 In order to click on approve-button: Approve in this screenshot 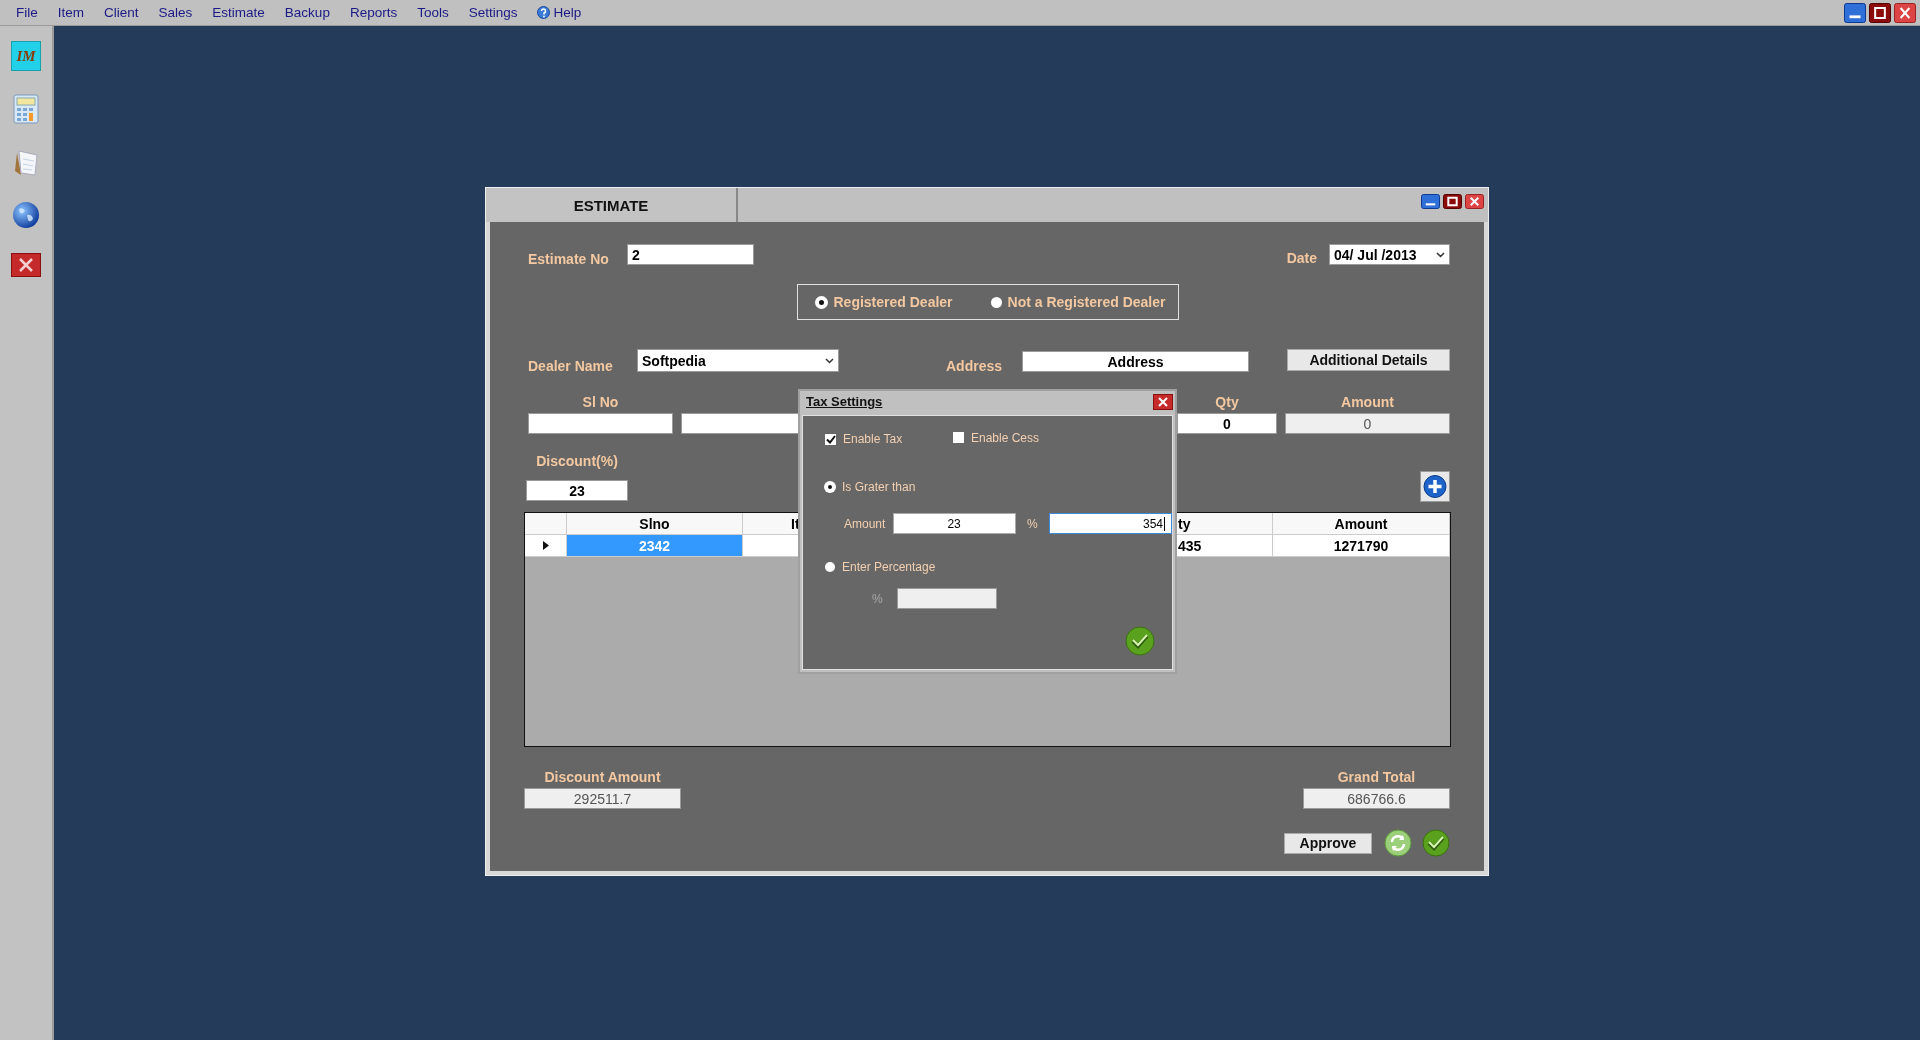, I will do `click(1328, 843)`.